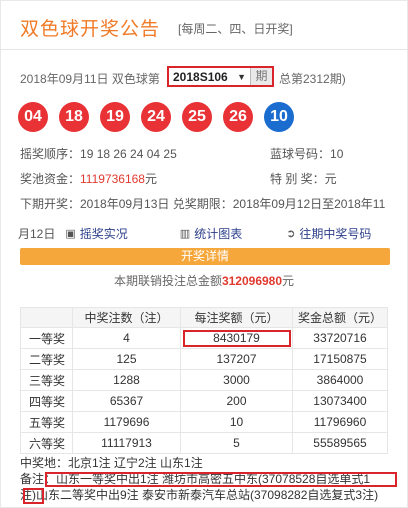  I want to click on winner-count: 125, so click(126, 359).